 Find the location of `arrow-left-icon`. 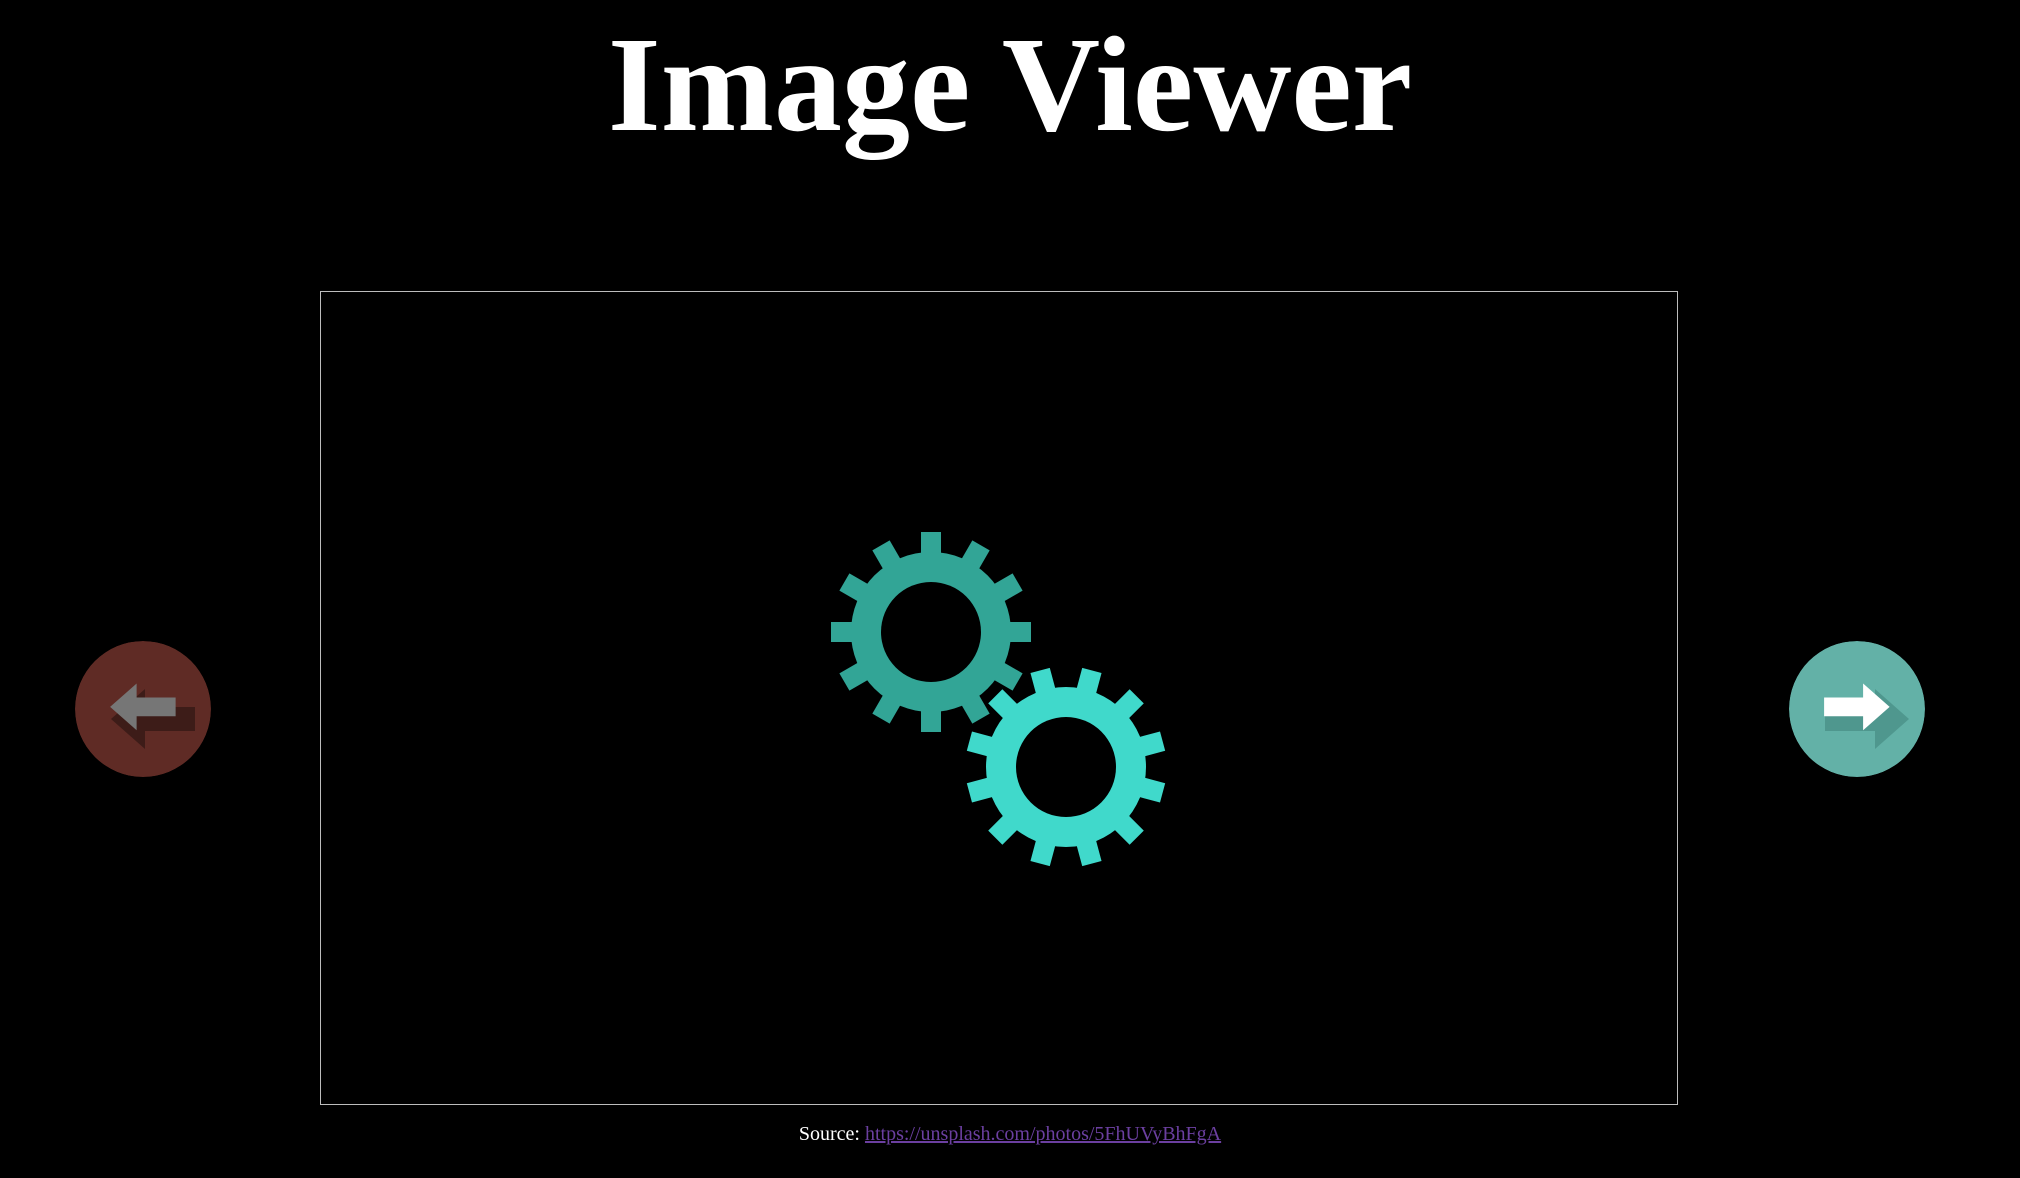

arrow-left-icon is located at coordinates (143, 709).